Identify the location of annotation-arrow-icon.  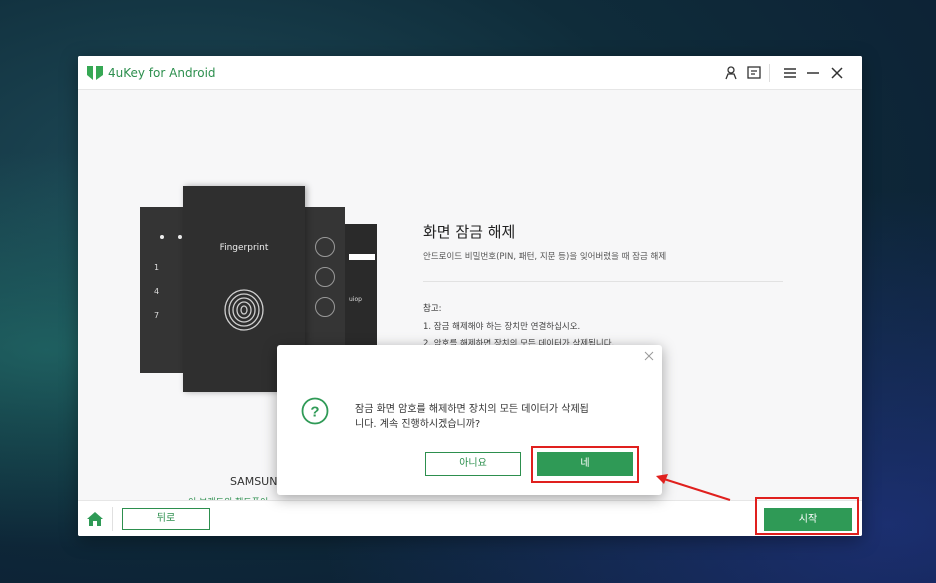
(693, 487).